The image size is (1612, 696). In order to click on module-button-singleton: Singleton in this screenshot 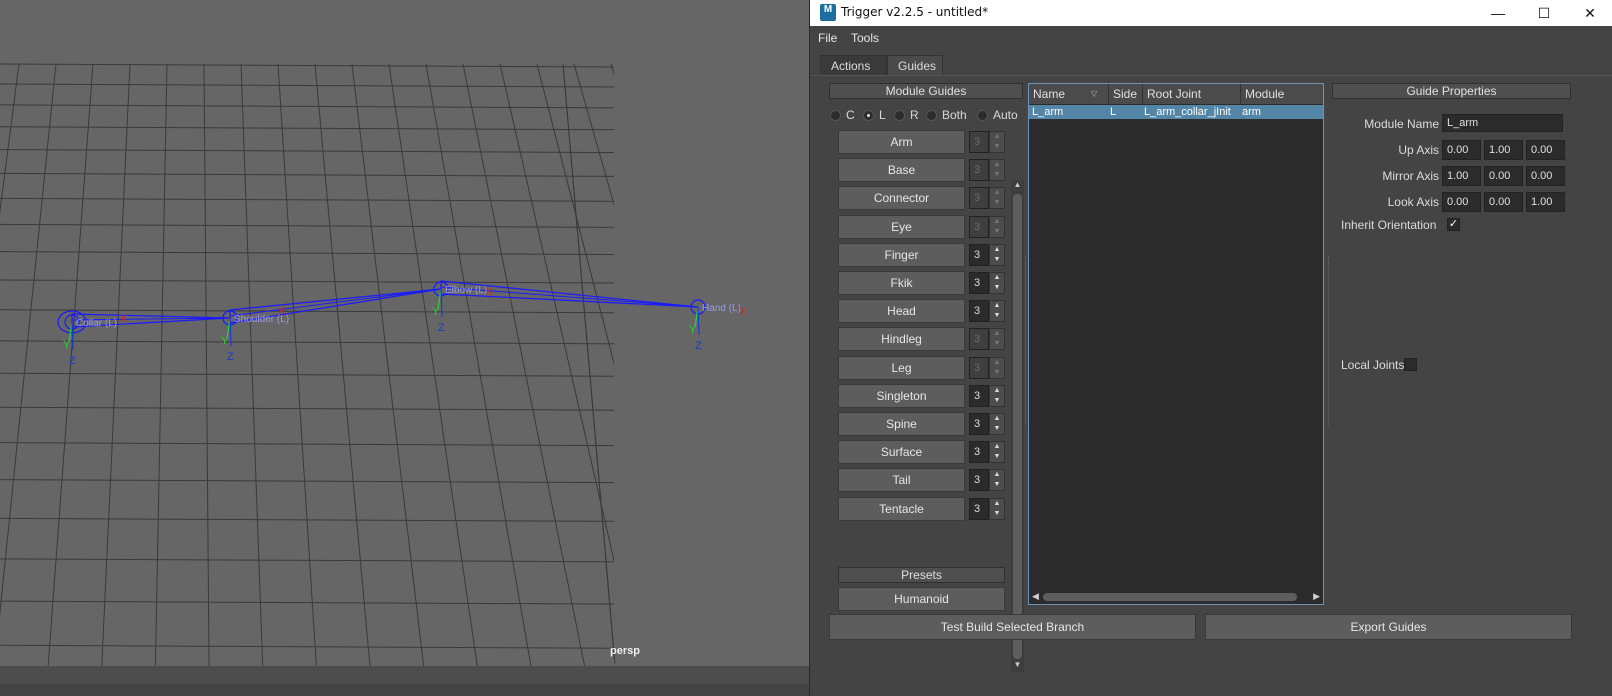, I will do `click(901, 396)`.